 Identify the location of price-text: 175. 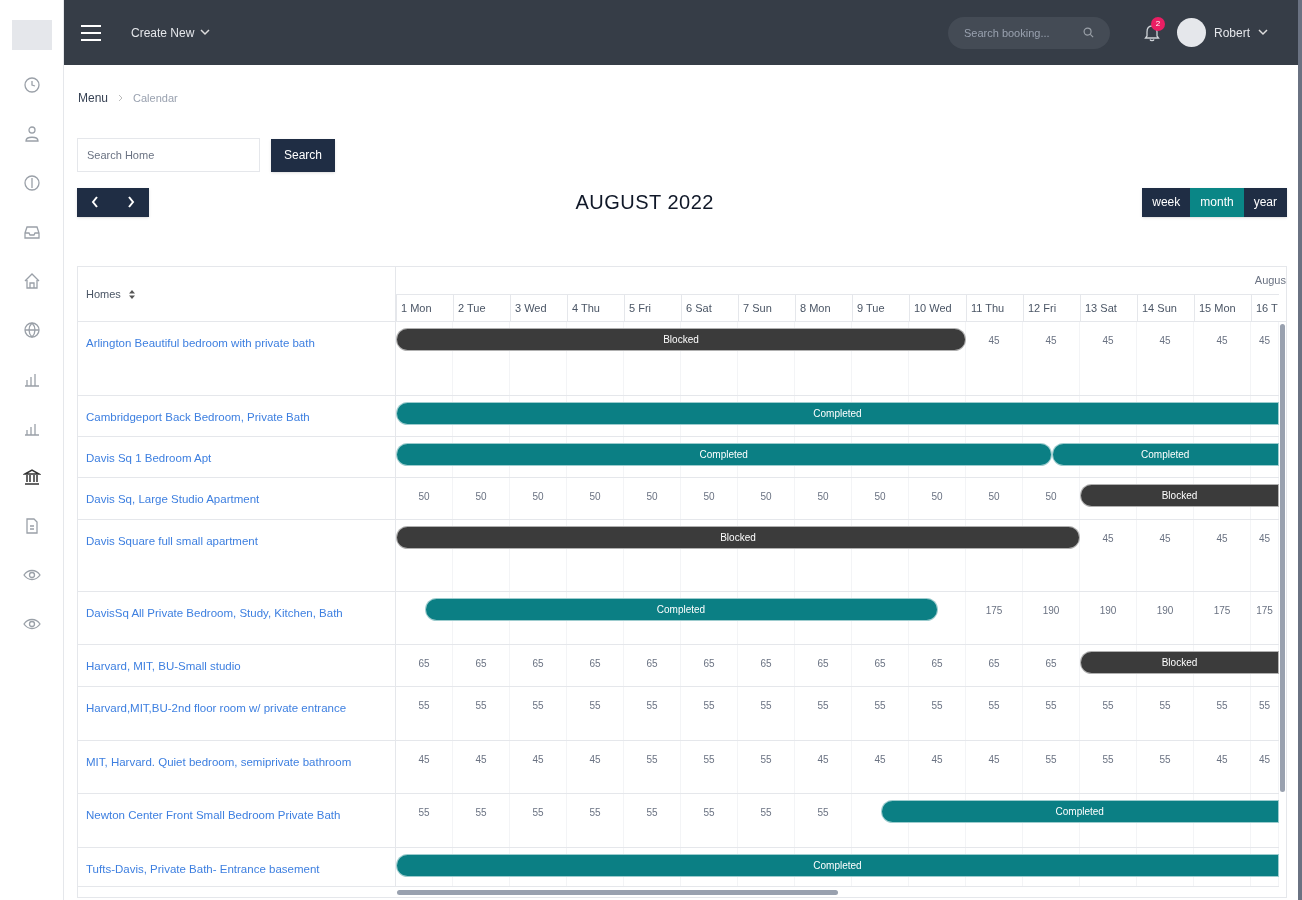
(1222, 611).